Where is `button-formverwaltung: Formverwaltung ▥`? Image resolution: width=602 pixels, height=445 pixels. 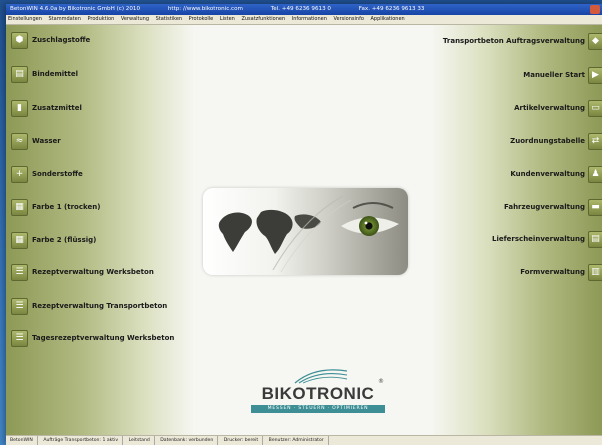
button-formverwaltung: Formverwaltung ▥ is located at coordinates (561, 272).